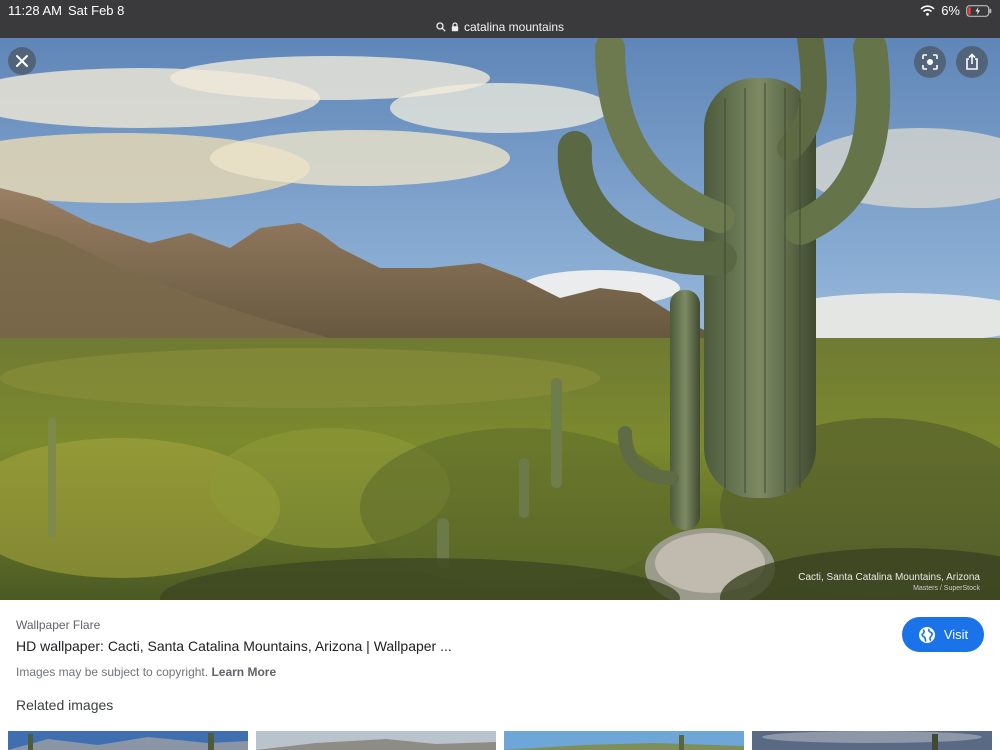  Describe the element at coordinates (112, 672) in the screenshot. I see `copyright-text: Images may be subject to copyright.` at that location.